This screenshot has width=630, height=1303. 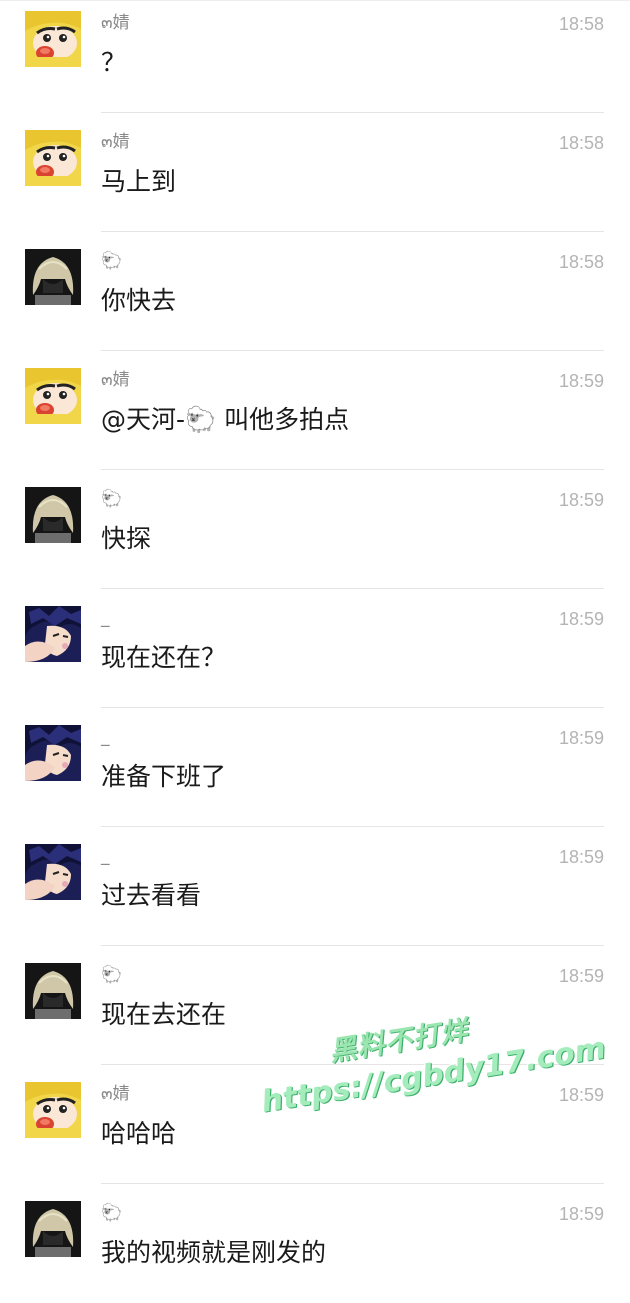 I want to click on message-text: 我的视频就是刚发的, so click(x=213, y=1253).